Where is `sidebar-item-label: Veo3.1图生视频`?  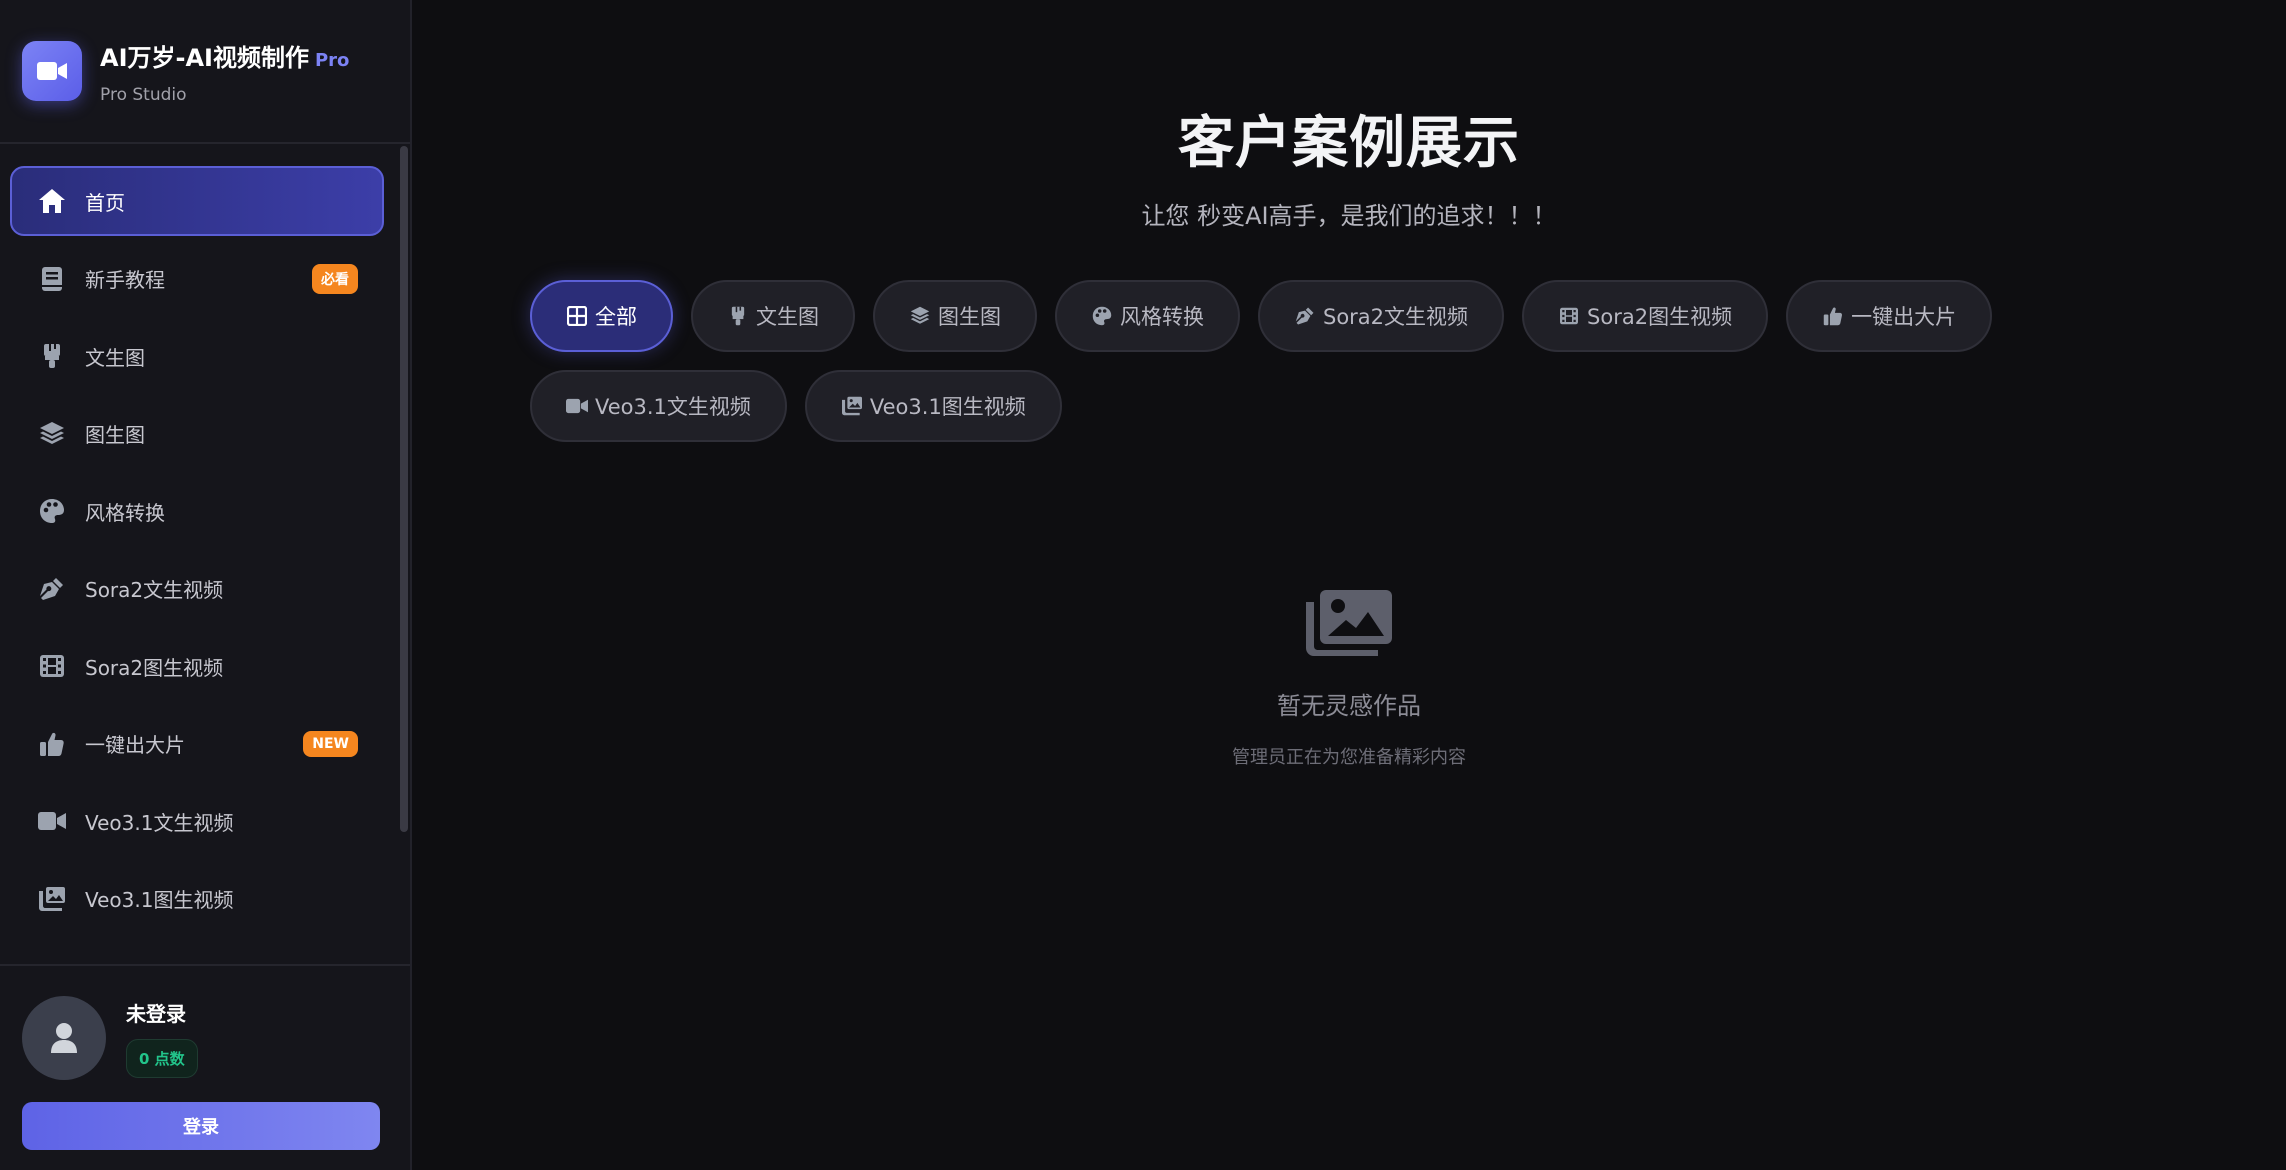 sidebar-item-label: Veo3.1图生视频 is located at coordinates (159, 900).